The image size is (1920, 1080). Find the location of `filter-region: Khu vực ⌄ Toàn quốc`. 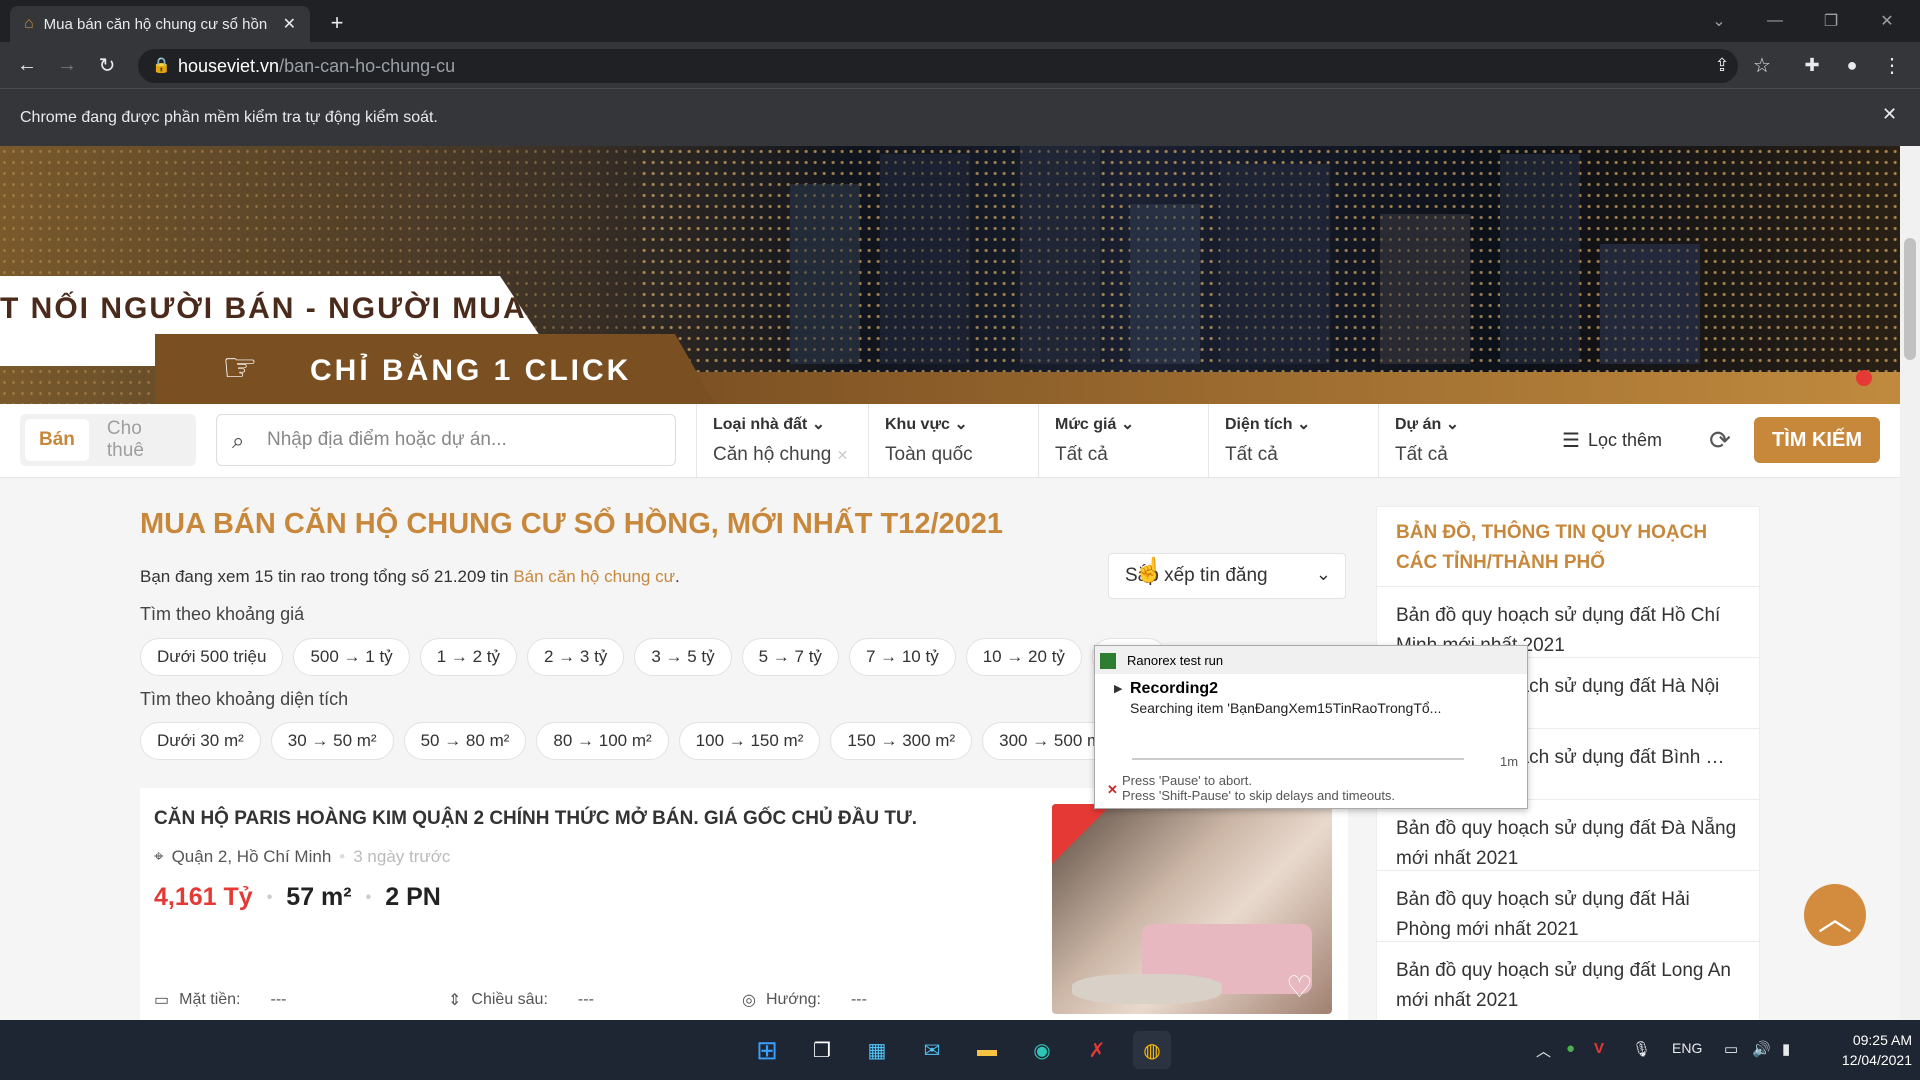

filter-region: Khu vực ⌄ Toàn quốc is located at coordinates (953, 441).